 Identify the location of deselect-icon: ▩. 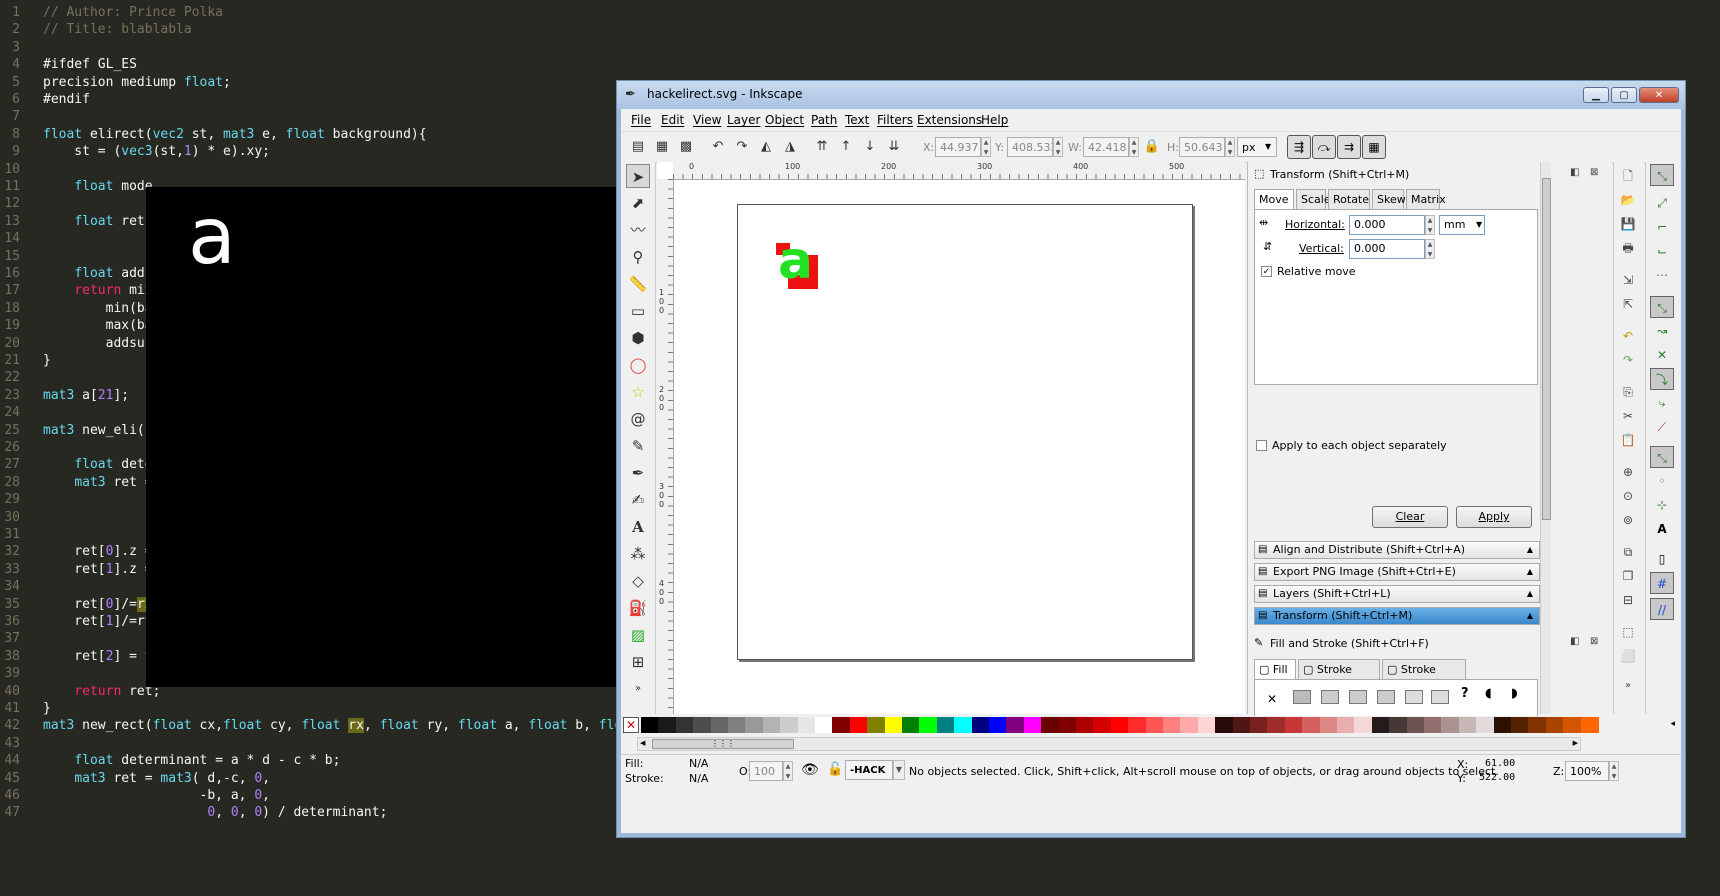
(686, 147).